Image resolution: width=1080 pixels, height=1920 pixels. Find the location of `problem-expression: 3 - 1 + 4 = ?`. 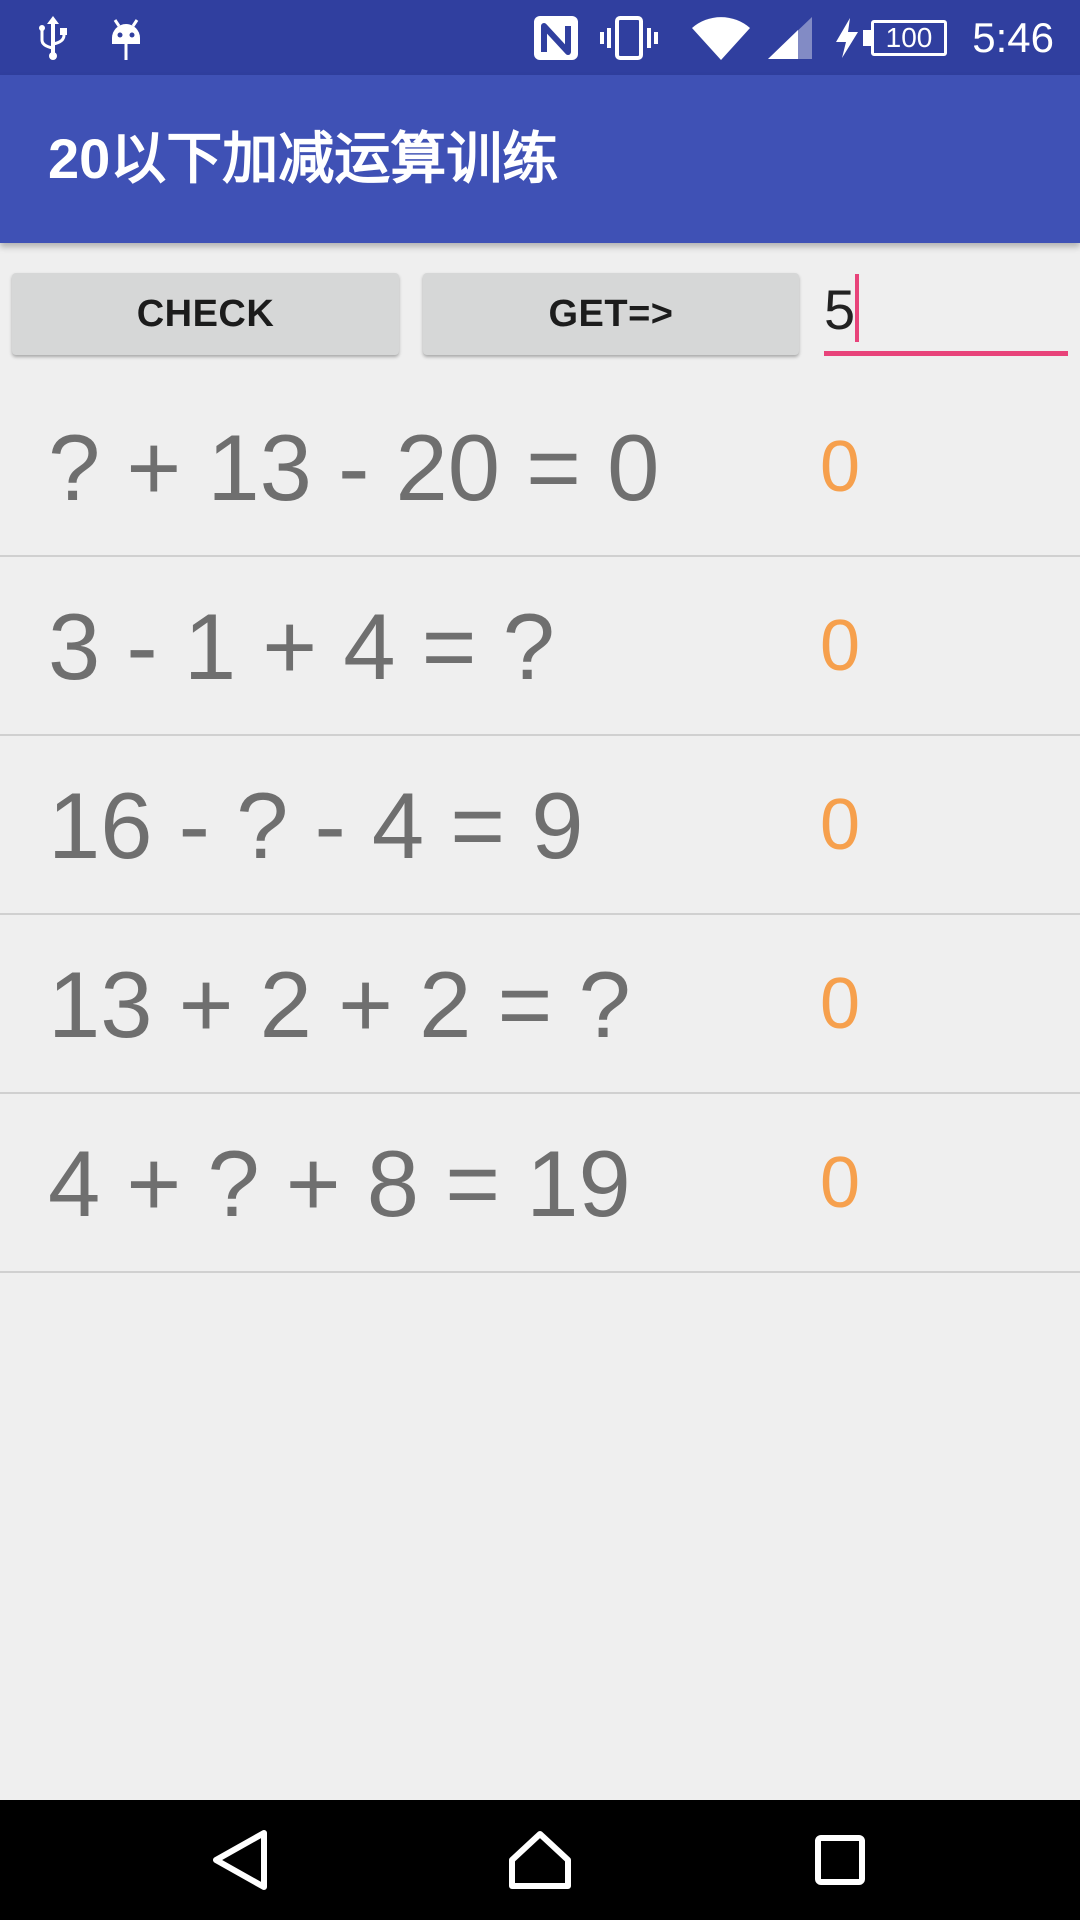

problem-expression: 3 - 1 + 4 = ? is located at coordinates (301, 646).